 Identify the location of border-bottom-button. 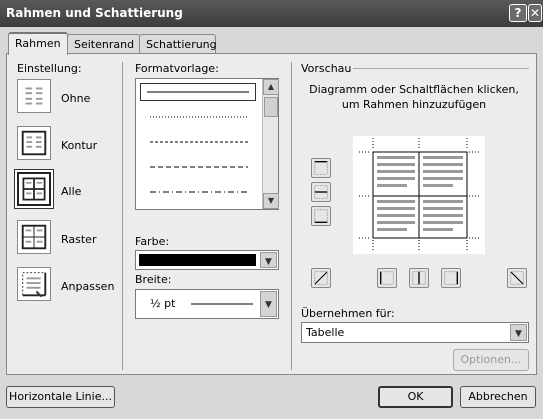
(321, 216).